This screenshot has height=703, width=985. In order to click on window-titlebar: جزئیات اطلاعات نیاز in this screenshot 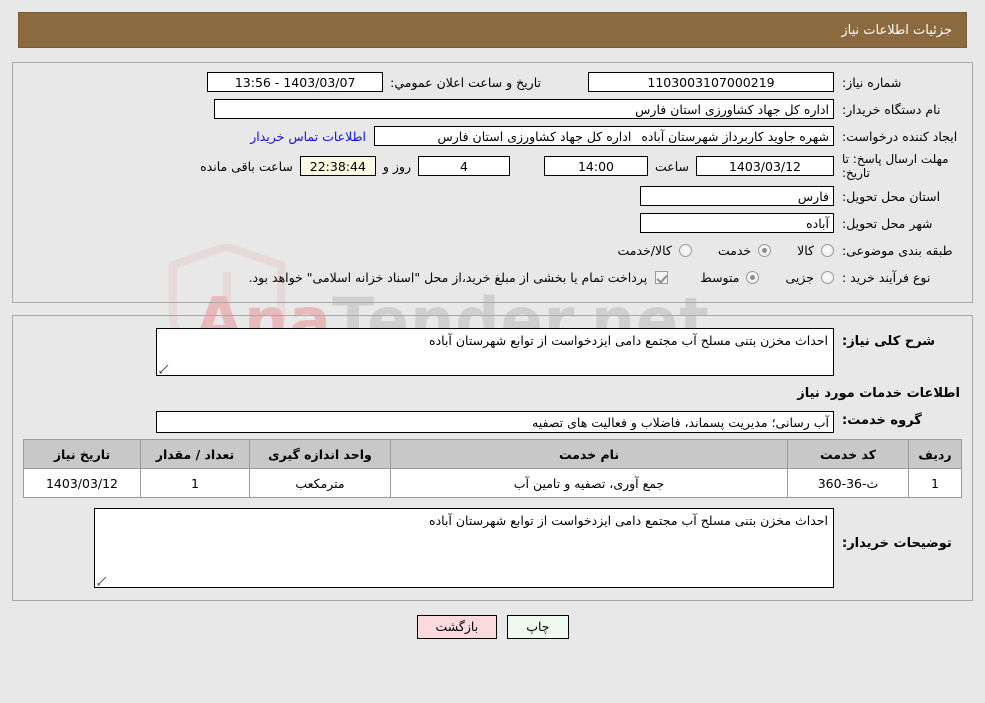, I will do `click(492, 30)`.